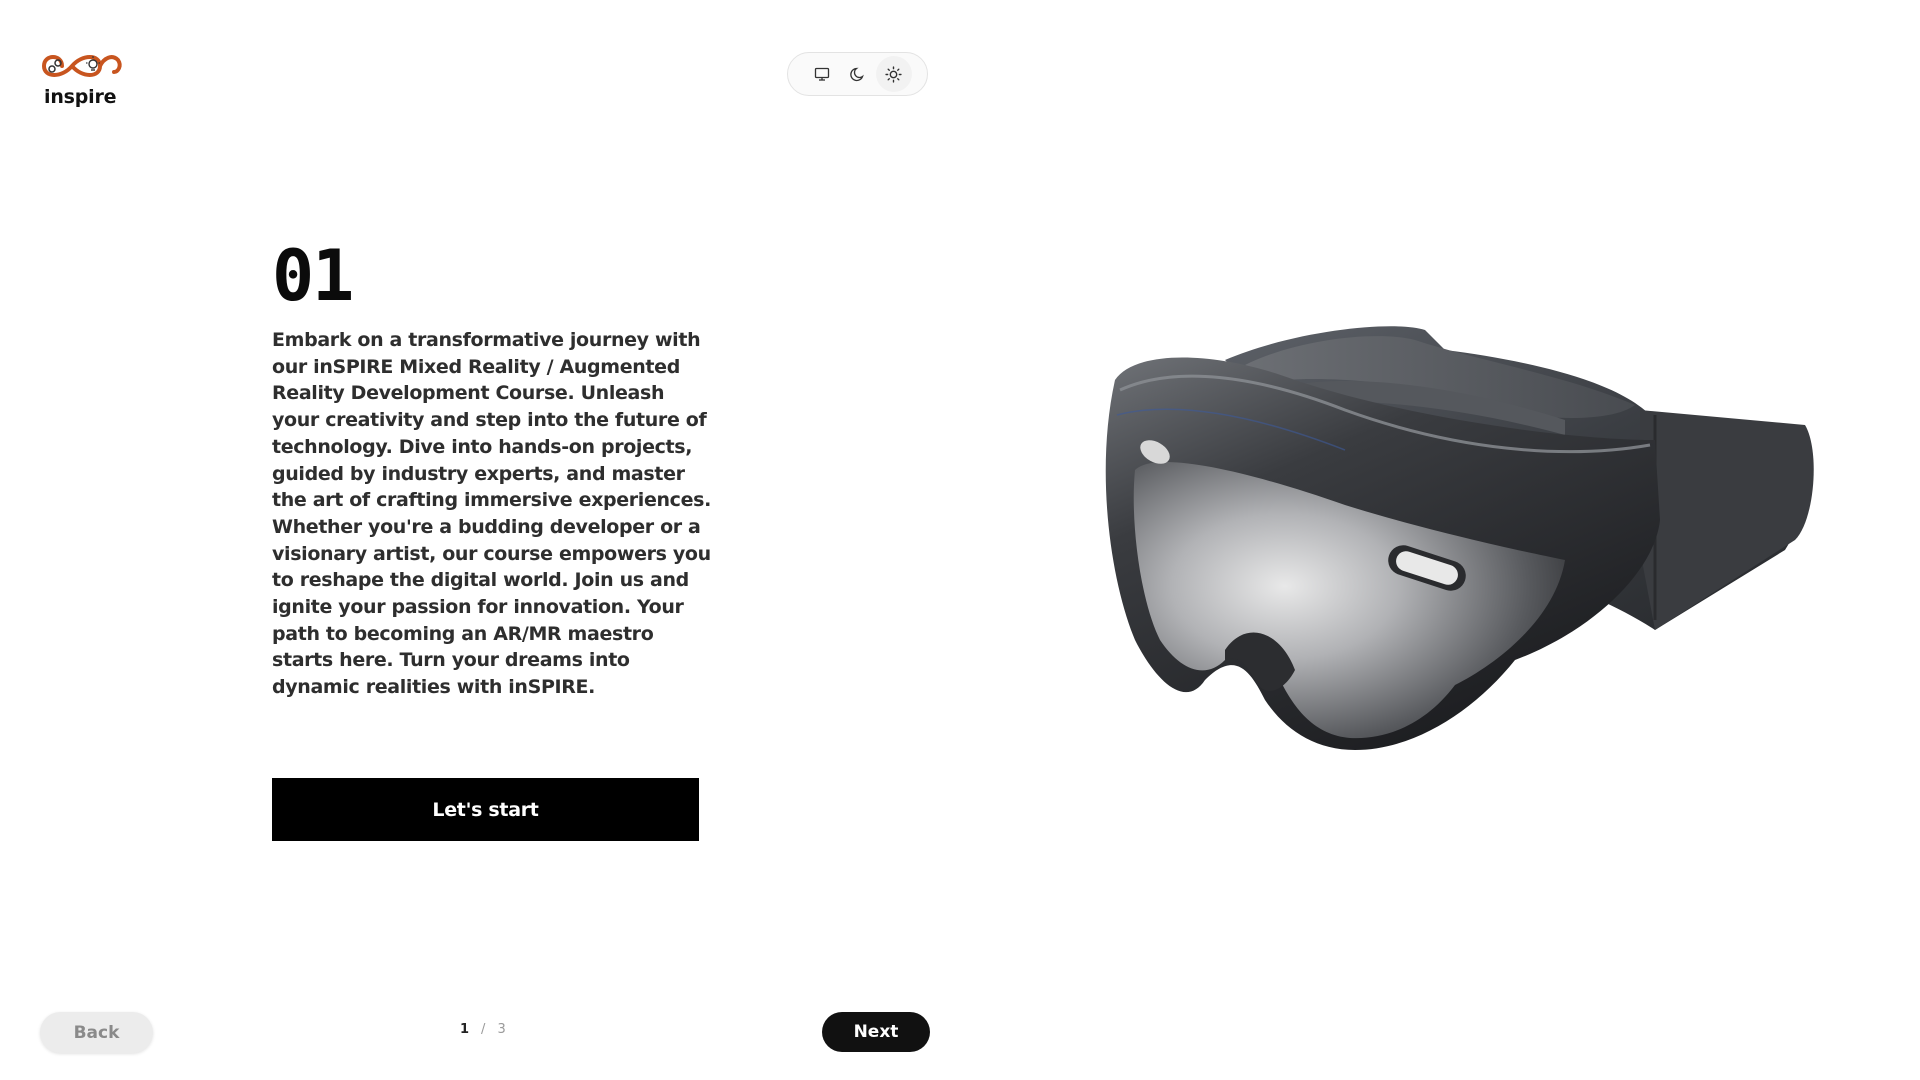 The image size is (1920, 1080). I want to click on theme-system-button, so click(822, 74).